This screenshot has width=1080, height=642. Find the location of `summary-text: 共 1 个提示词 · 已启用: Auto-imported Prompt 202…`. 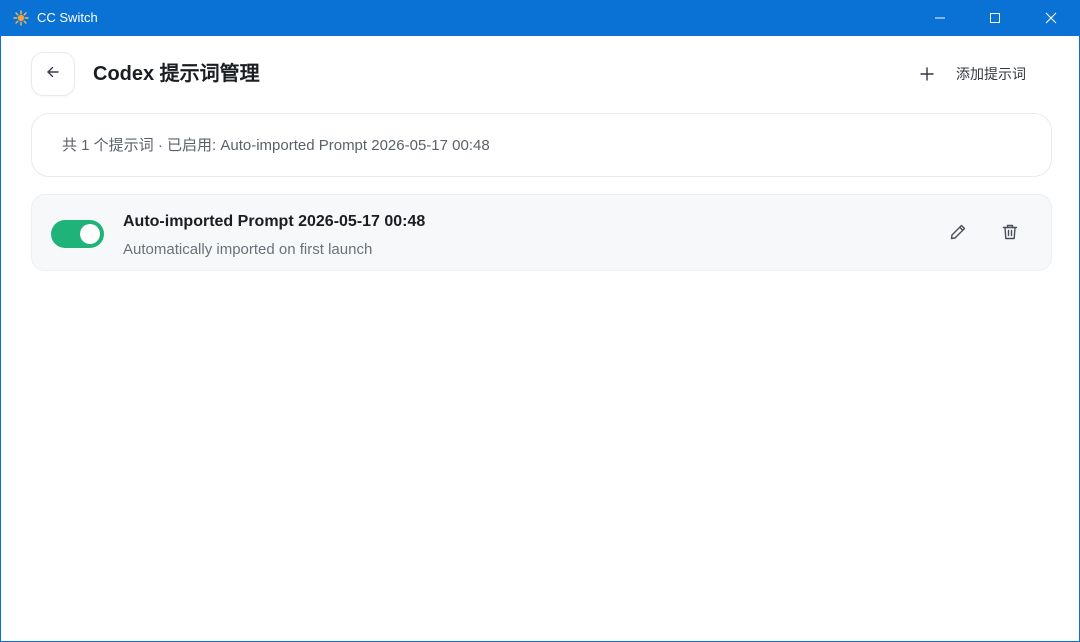

summary-text: 共 1 个提示词 · 已启用: Auto-imported Prompt 202… is located at coordinates (276, 145).